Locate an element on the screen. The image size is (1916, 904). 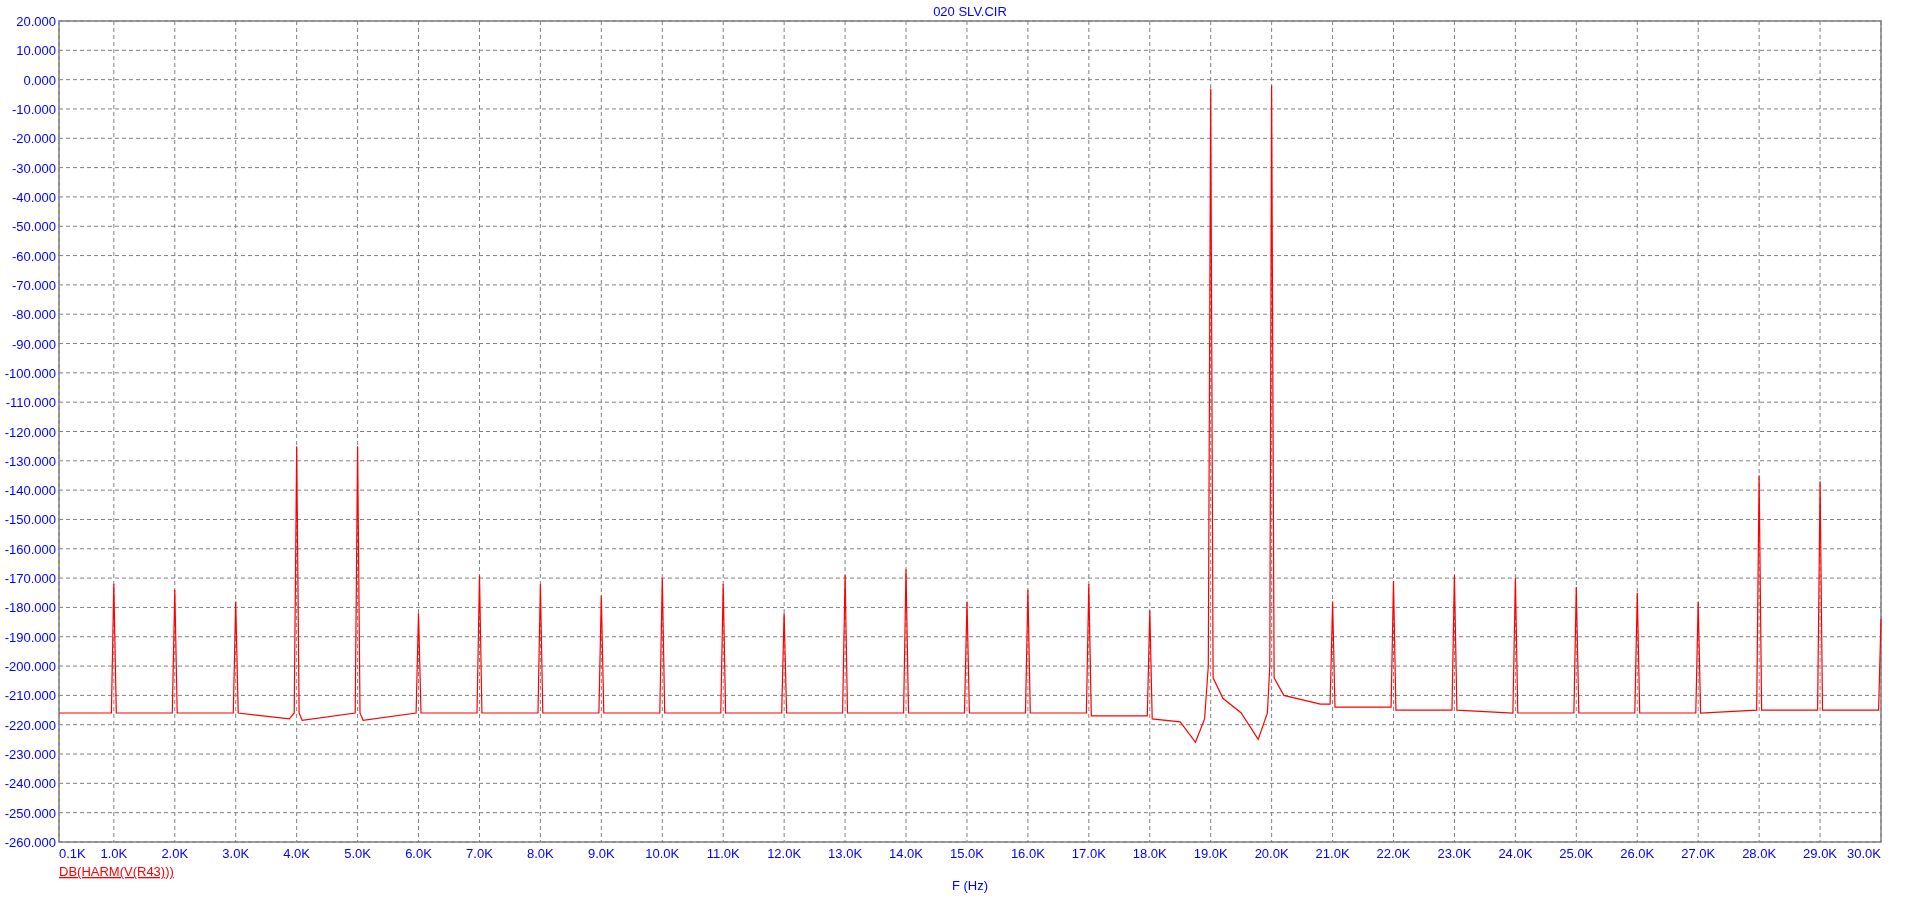
y-tick-label: -60.000 is located at coordinates (33, 256).